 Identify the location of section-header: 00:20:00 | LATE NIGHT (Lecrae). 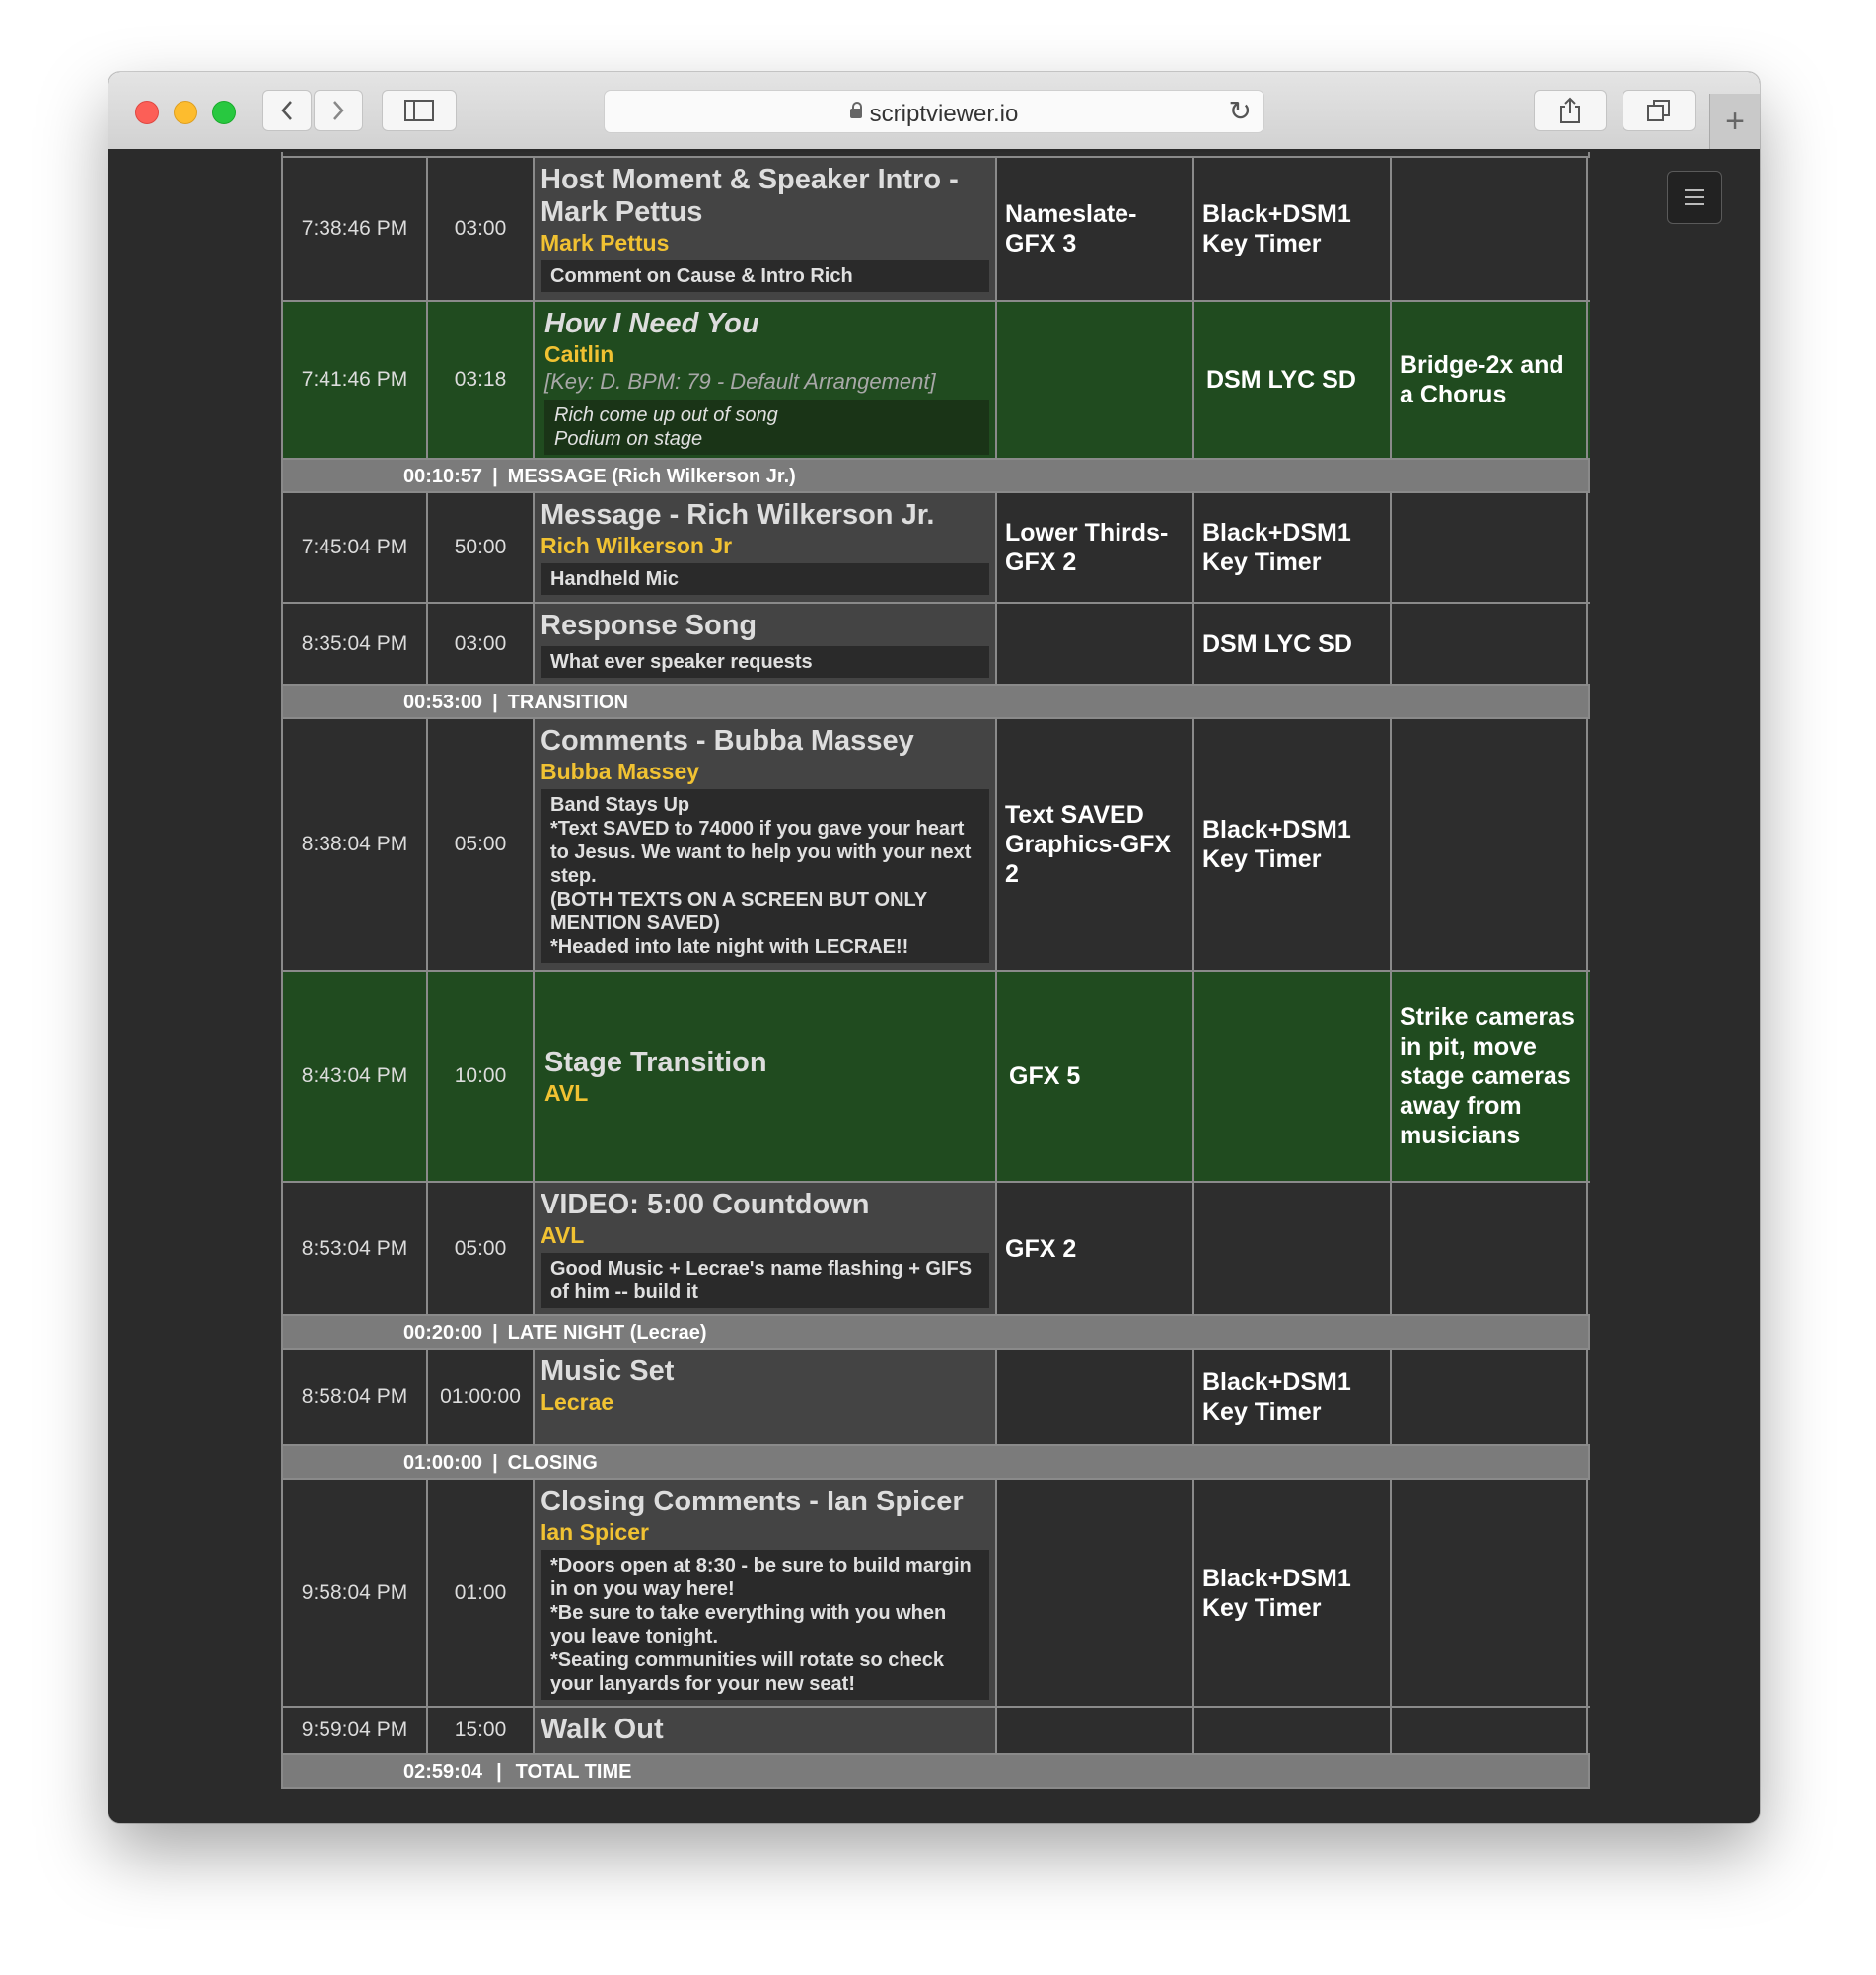
(935, 1333).